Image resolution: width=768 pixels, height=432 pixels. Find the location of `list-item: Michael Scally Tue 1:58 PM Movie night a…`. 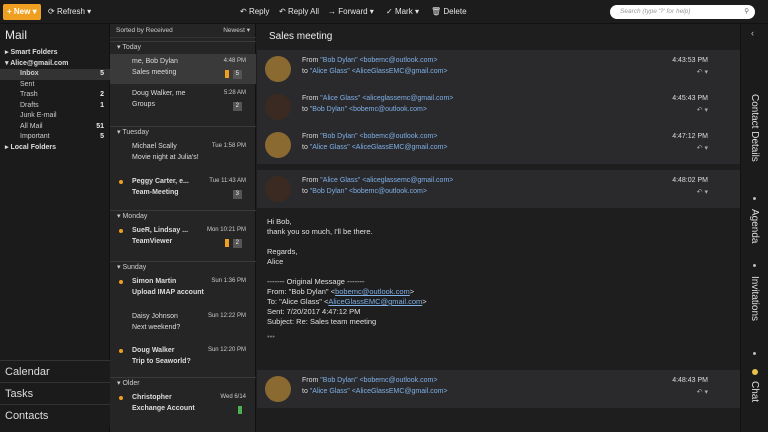

list-item: Michael Scally Tue 1:58 PM Movie night a… is located at coordinates (183, 154).